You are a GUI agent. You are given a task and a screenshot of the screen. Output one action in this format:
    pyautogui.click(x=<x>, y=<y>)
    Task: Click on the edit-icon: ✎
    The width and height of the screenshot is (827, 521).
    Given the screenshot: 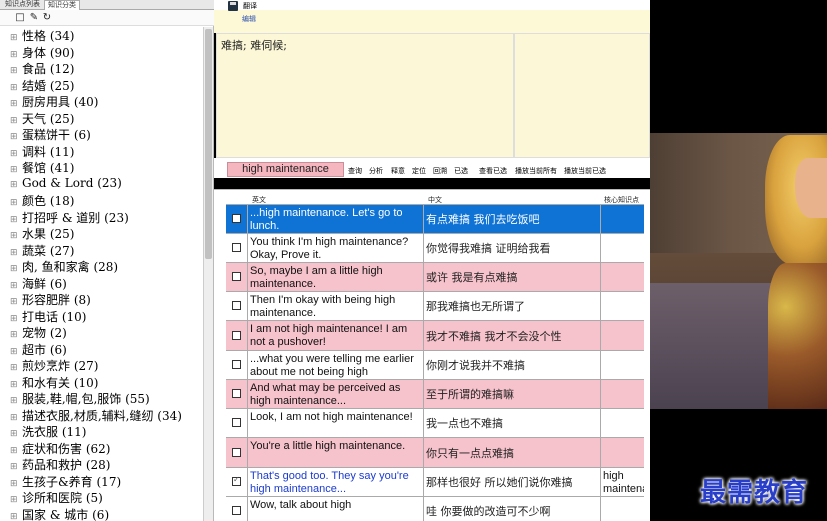 What is the action you would take?
    pyautogui.click(x=34, y=18)
    